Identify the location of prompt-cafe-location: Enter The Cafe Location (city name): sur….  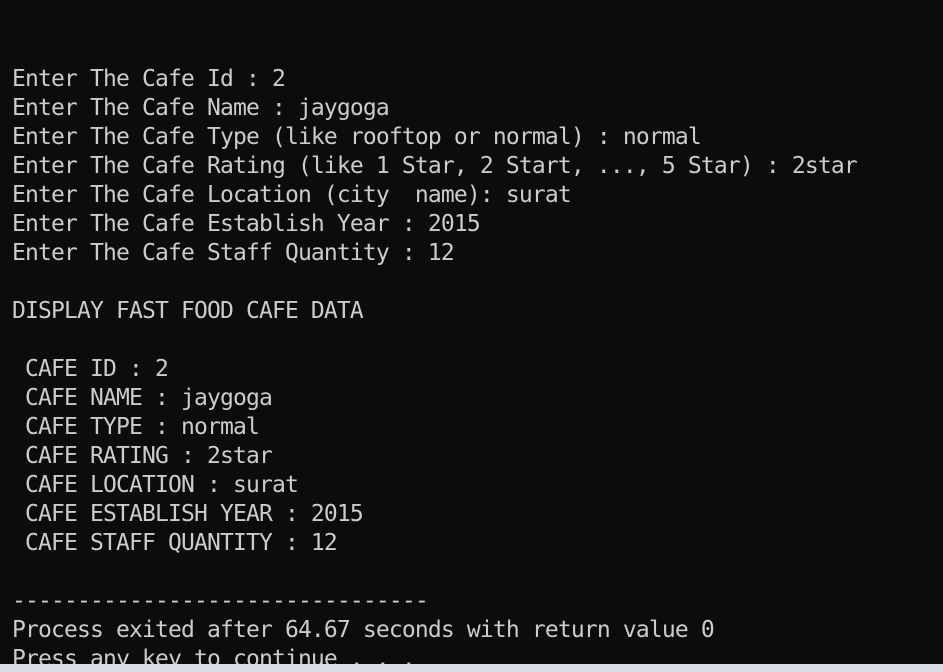
(292, 195).